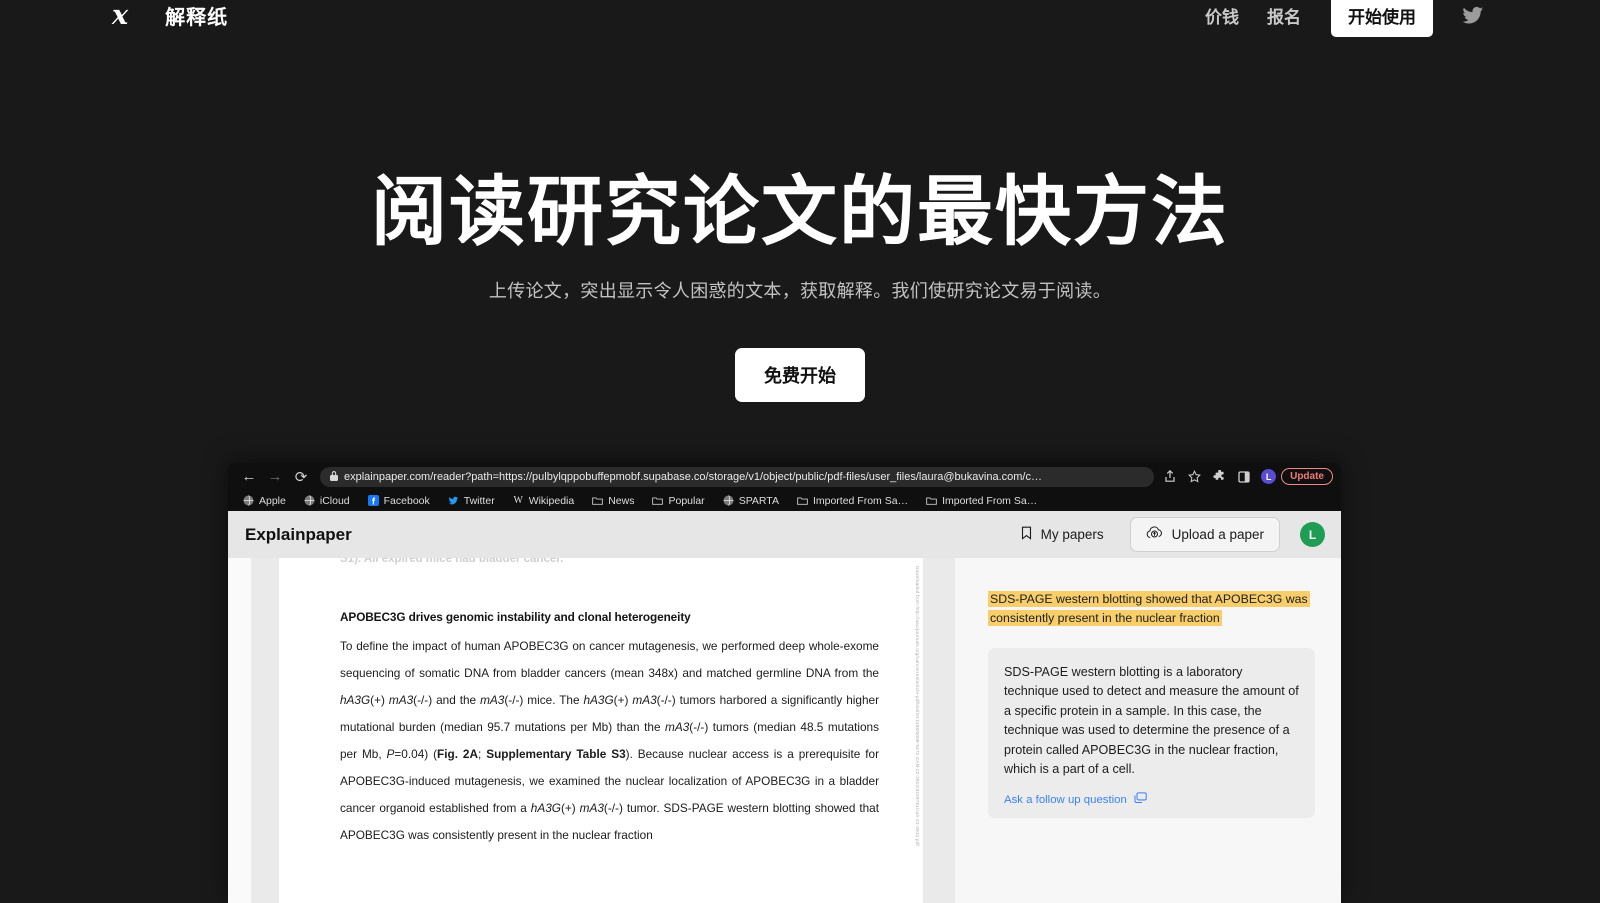 The width and height of the screenshot is (1600, 903). What do you see at coordinates (1194, 476) in the screenshot?
I see `star-icon` at bounding box center [1194, 476].